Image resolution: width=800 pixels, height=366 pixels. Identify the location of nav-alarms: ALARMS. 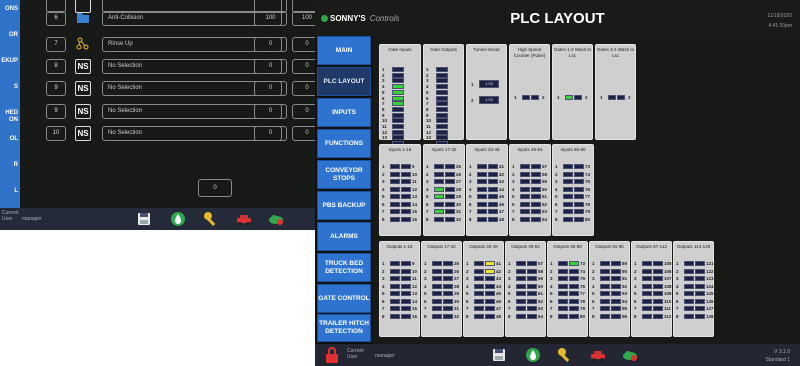
(344, 236).